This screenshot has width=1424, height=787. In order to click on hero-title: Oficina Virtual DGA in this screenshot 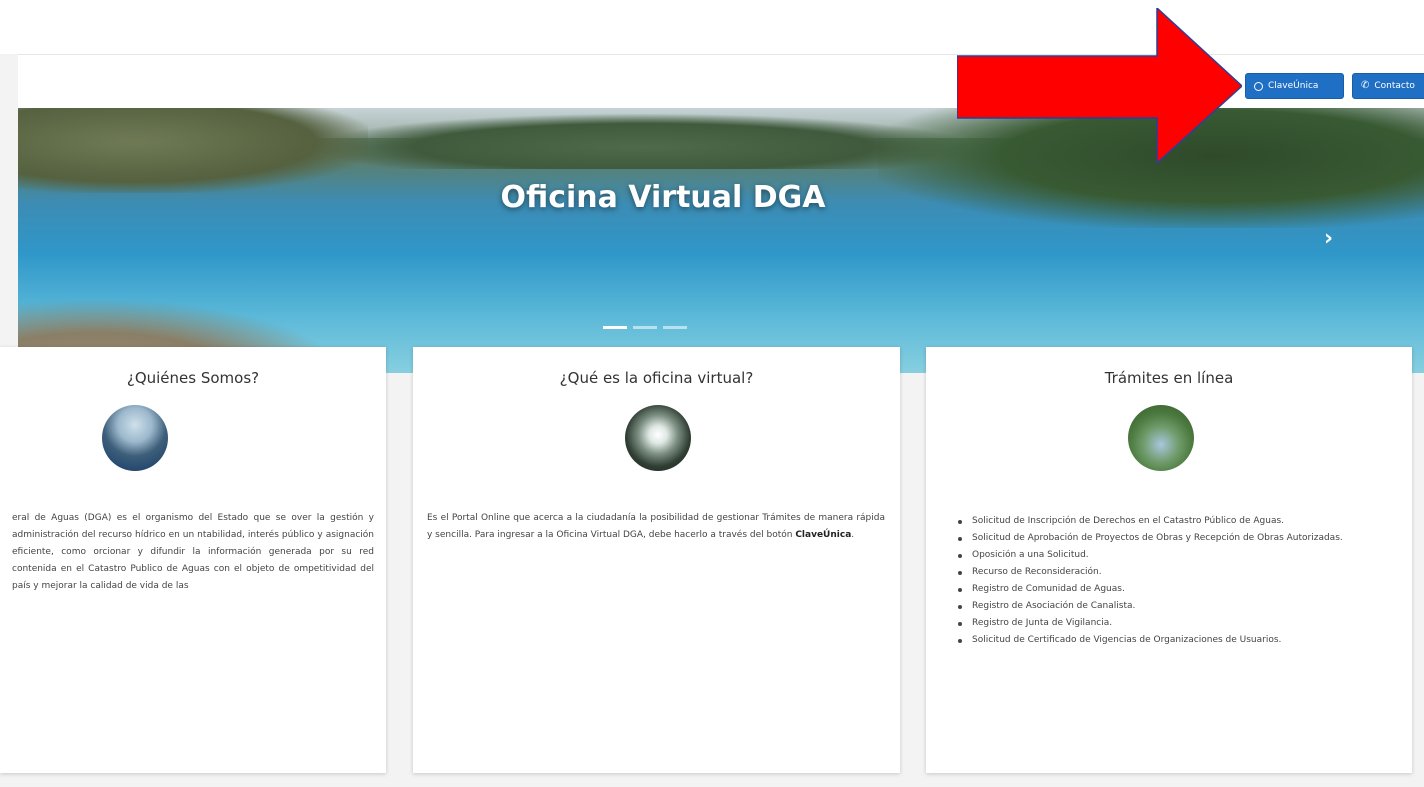, I will do `click(663, 197)`.